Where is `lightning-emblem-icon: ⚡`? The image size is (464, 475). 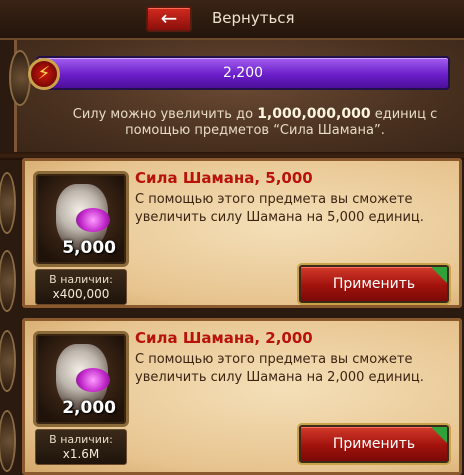
lightning-emblem-icon: ⚡ is located at coordinates (44, 74).